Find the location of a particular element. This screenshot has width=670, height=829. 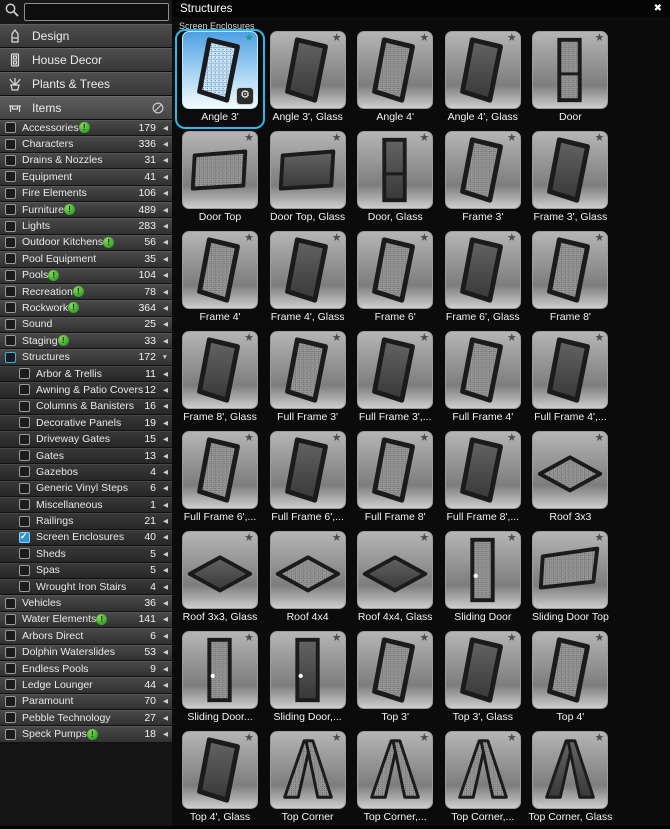

grid-item: ★ Frame 8' is located at coordinates (570, 279).